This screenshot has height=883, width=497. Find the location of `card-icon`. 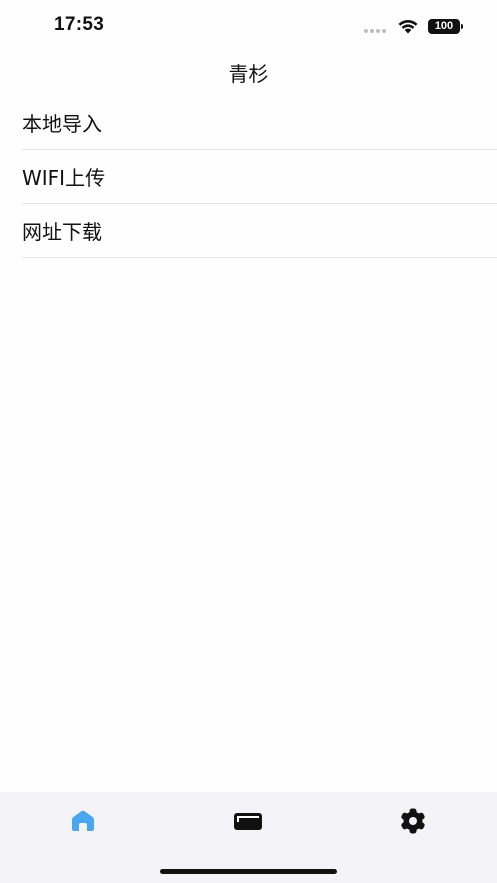

card-icon is located at coordinates (248, 821).